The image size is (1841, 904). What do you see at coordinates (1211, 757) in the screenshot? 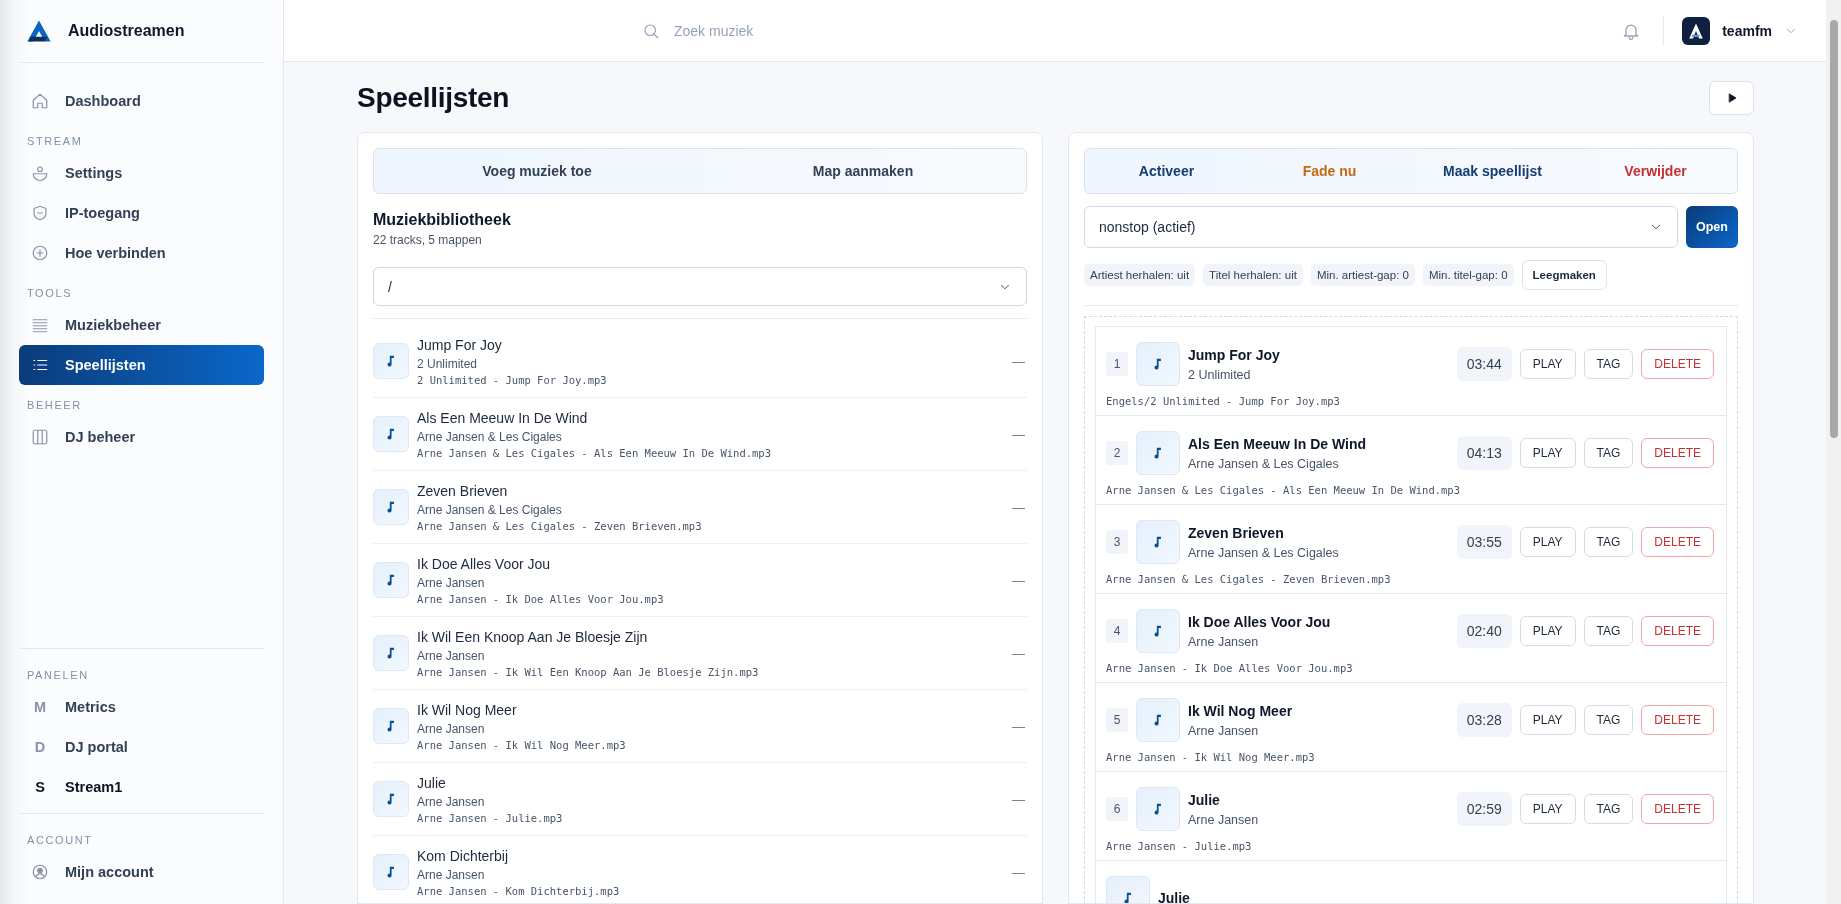
I see `file-path: Arne Jansen - Ik Wil Nog Meer.mp3` at bounding box center [1211, 757].